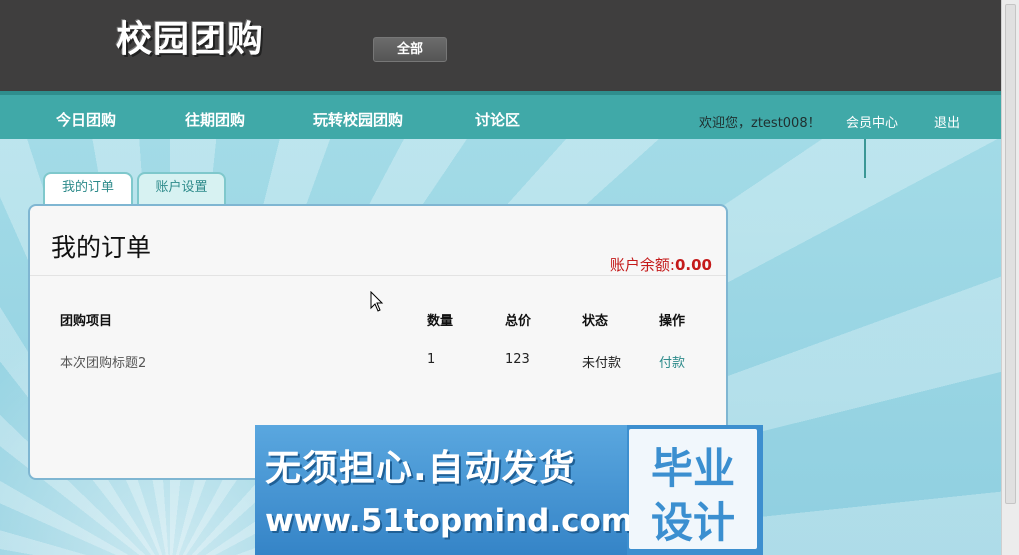 This screenshot has width=1019, height=555. Describe the element at coordinates (1010, 254) in the screenshot. I see `scrollbar-thumb` at that location.